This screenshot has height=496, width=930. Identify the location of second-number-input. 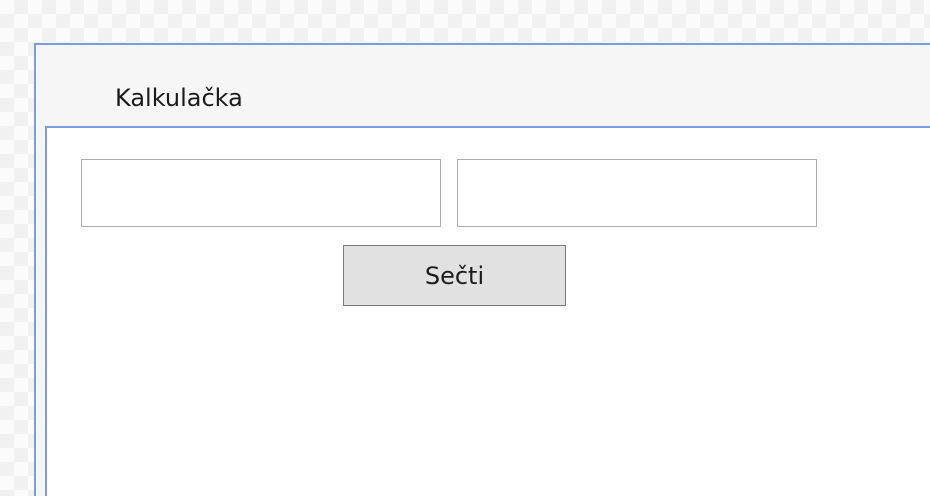
(637, 193).